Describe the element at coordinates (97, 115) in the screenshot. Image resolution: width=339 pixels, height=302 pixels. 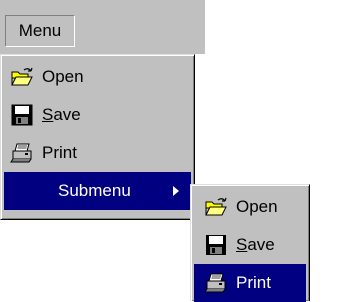
I see `menu-item-save: Save` at that location.